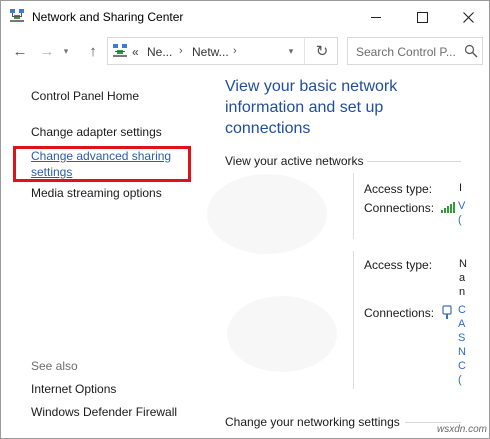 This screenshot has height=439, width=490. What do you see at coordinates (463, 264) in the screenshot?
I see `access-type-value: N` at bounding box center [463, 264].